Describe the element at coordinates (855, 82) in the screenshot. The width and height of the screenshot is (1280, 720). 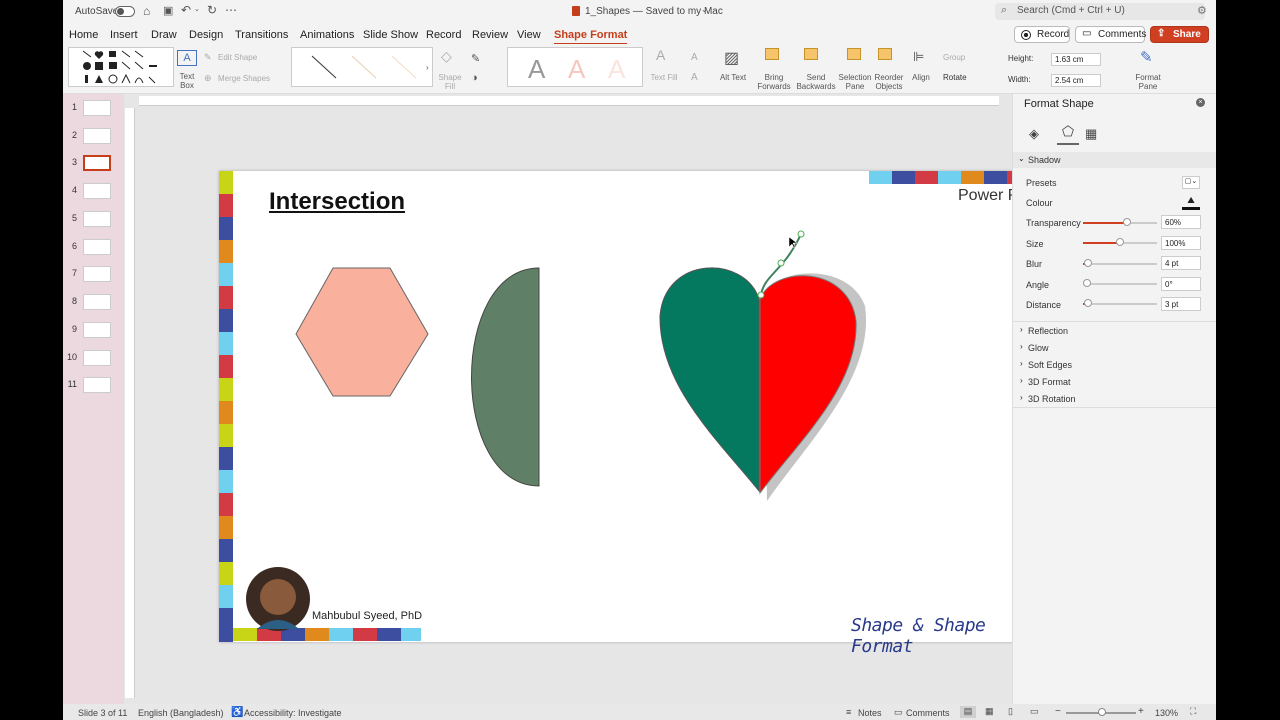
I see `selection-pane-label: Selection Pane` at that location.